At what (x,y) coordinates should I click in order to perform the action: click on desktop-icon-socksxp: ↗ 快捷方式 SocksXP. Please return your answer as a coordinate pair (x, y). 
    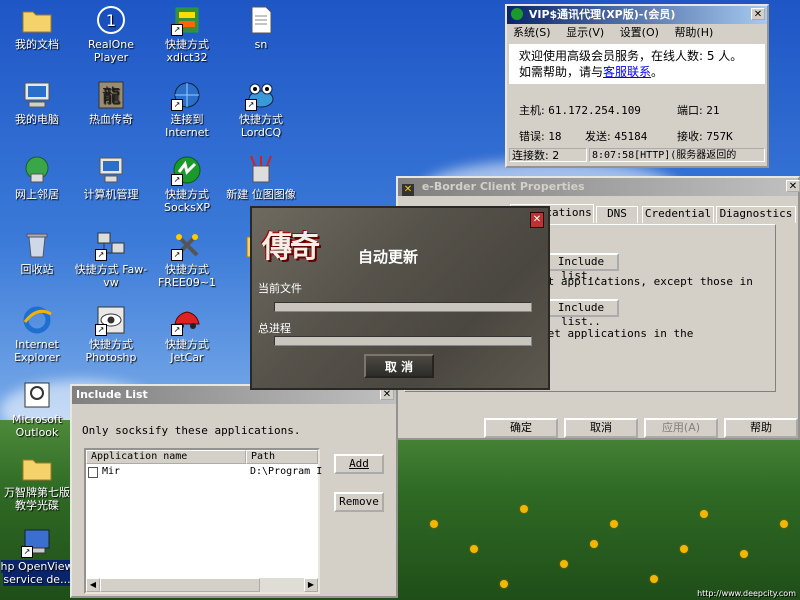
    Looking at the image, I should click on (187, 184).